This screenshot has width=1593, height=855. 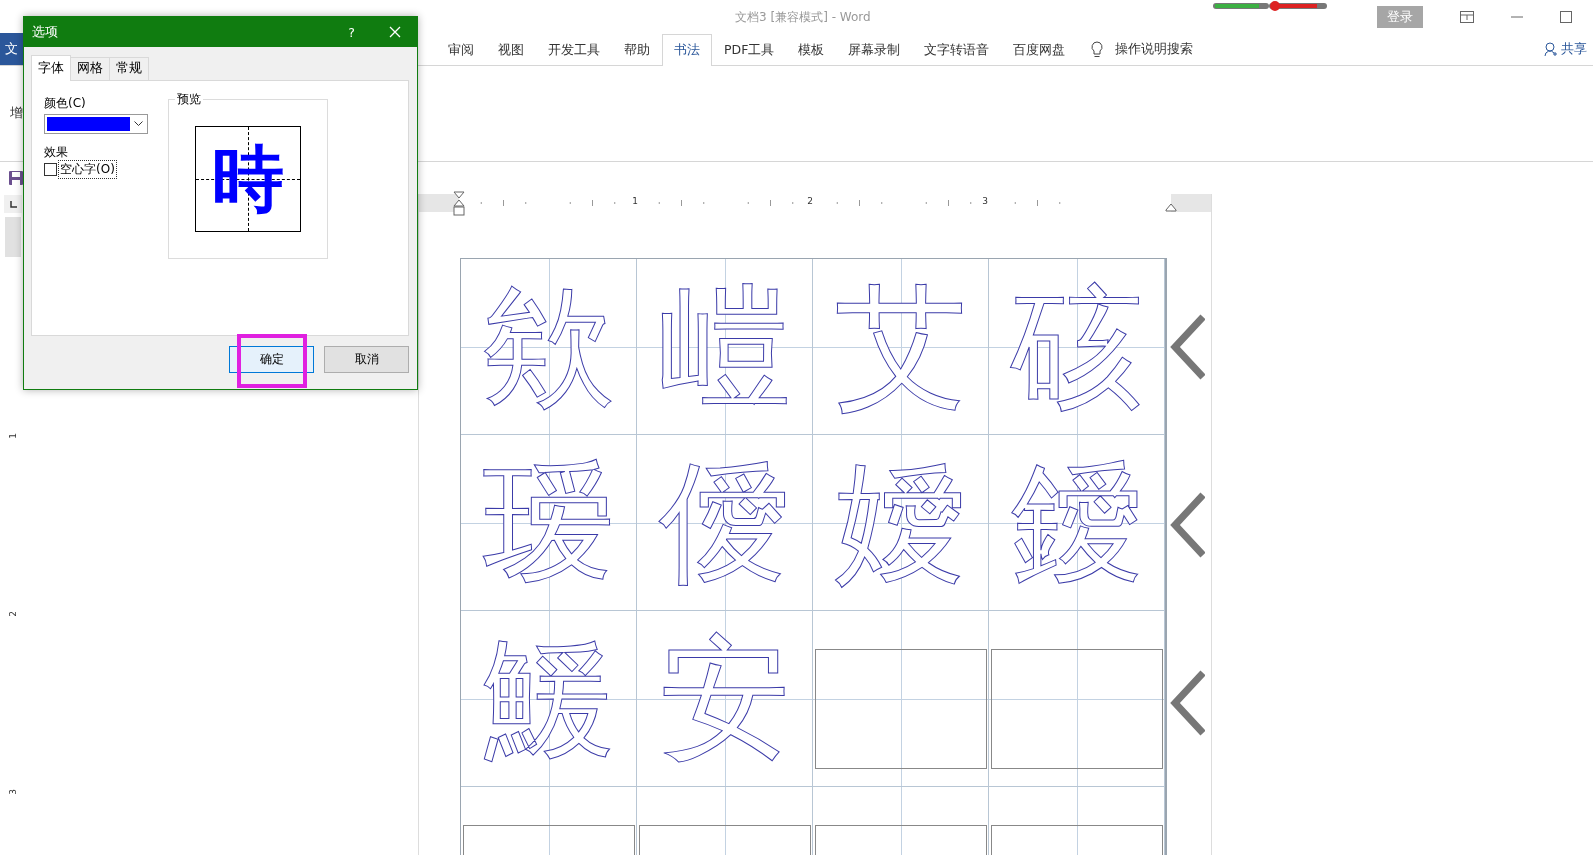 What do you see at coordinates (271, 359) in the screenshot?
I see `ok-button: 确定` at bounding box center [271, 359].